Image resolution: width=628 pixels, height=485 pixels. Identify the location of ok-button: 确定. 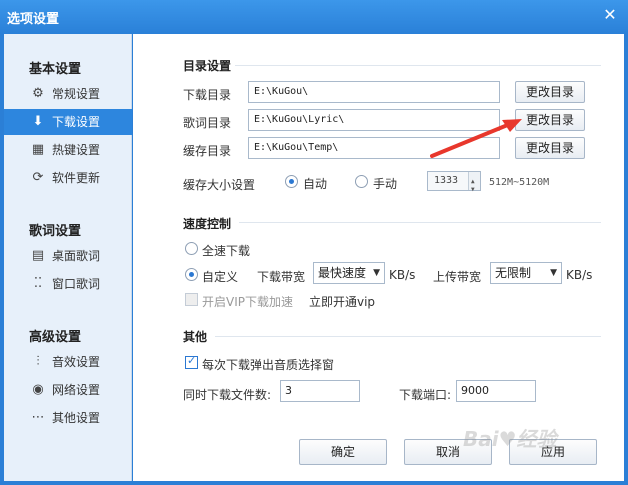
(343, 452).